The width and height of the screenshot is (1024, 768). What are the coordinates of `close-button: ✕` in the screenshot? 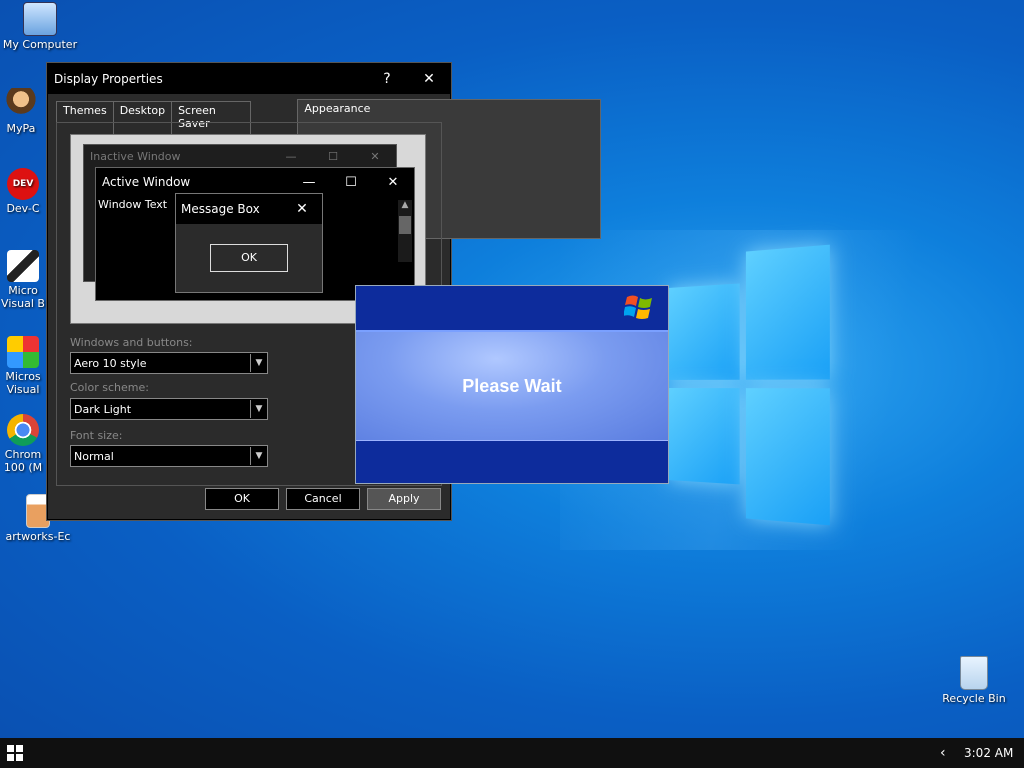 It's located at (429, 79).